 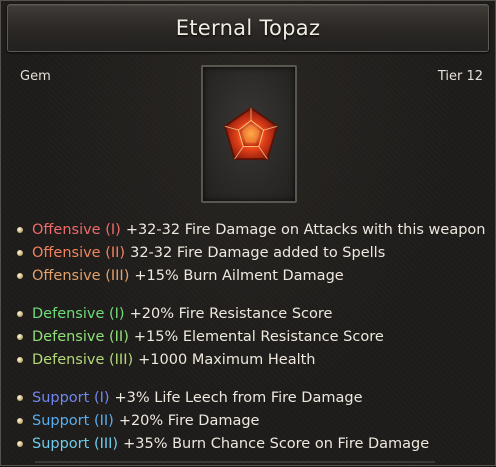 I want to click on stat-text: +15% Burn Ailment Damage, so click(x=239, y=276).